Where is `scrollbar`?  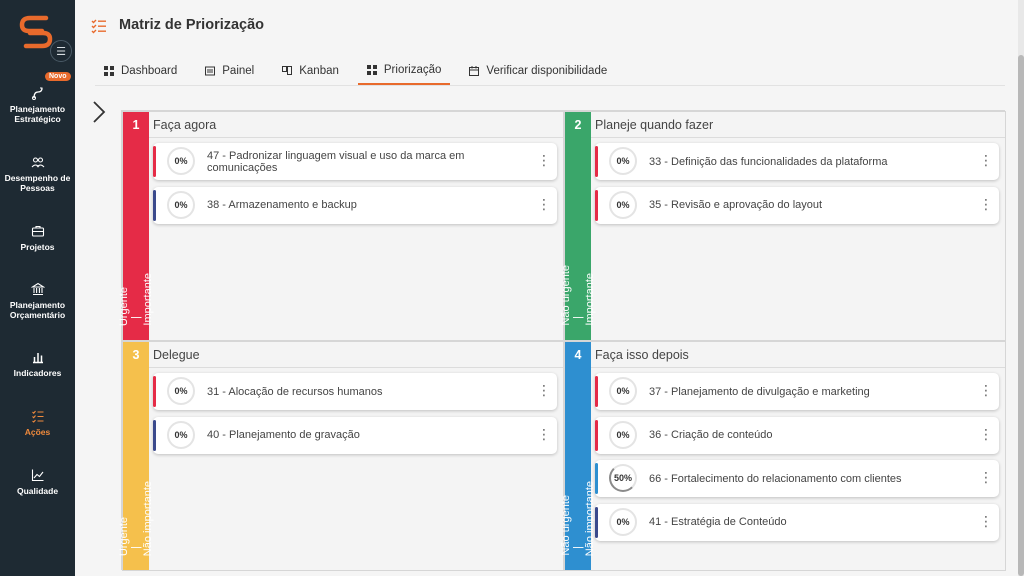 scrollbar is located at coordinates (1021, 288).